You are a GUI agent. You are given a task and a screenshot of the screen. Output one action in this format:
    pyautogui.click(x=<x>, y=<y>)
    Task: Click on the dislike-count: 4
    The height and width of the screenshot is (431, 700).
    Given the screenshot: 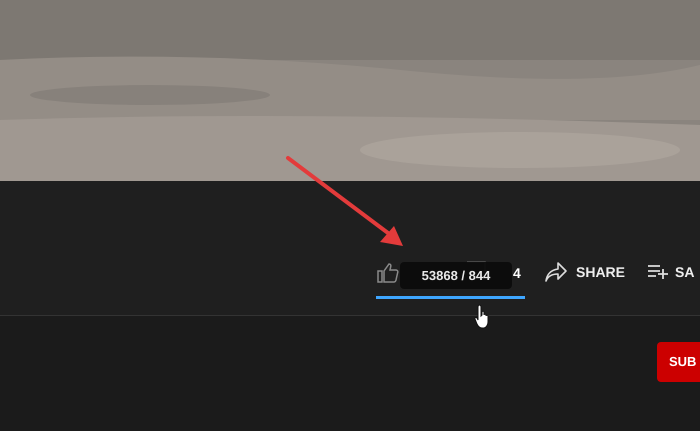 What is the action you would take?
    pyautogui.click(x=517, y=273)
    